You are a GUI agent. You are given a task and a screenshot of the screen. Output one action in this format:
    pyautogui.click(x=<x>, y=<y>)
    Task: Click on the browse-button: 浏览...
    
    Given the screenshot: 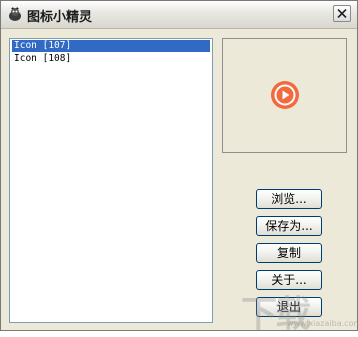 What is the action you would take?
    pyautogui.click(x=289, y=199)
    